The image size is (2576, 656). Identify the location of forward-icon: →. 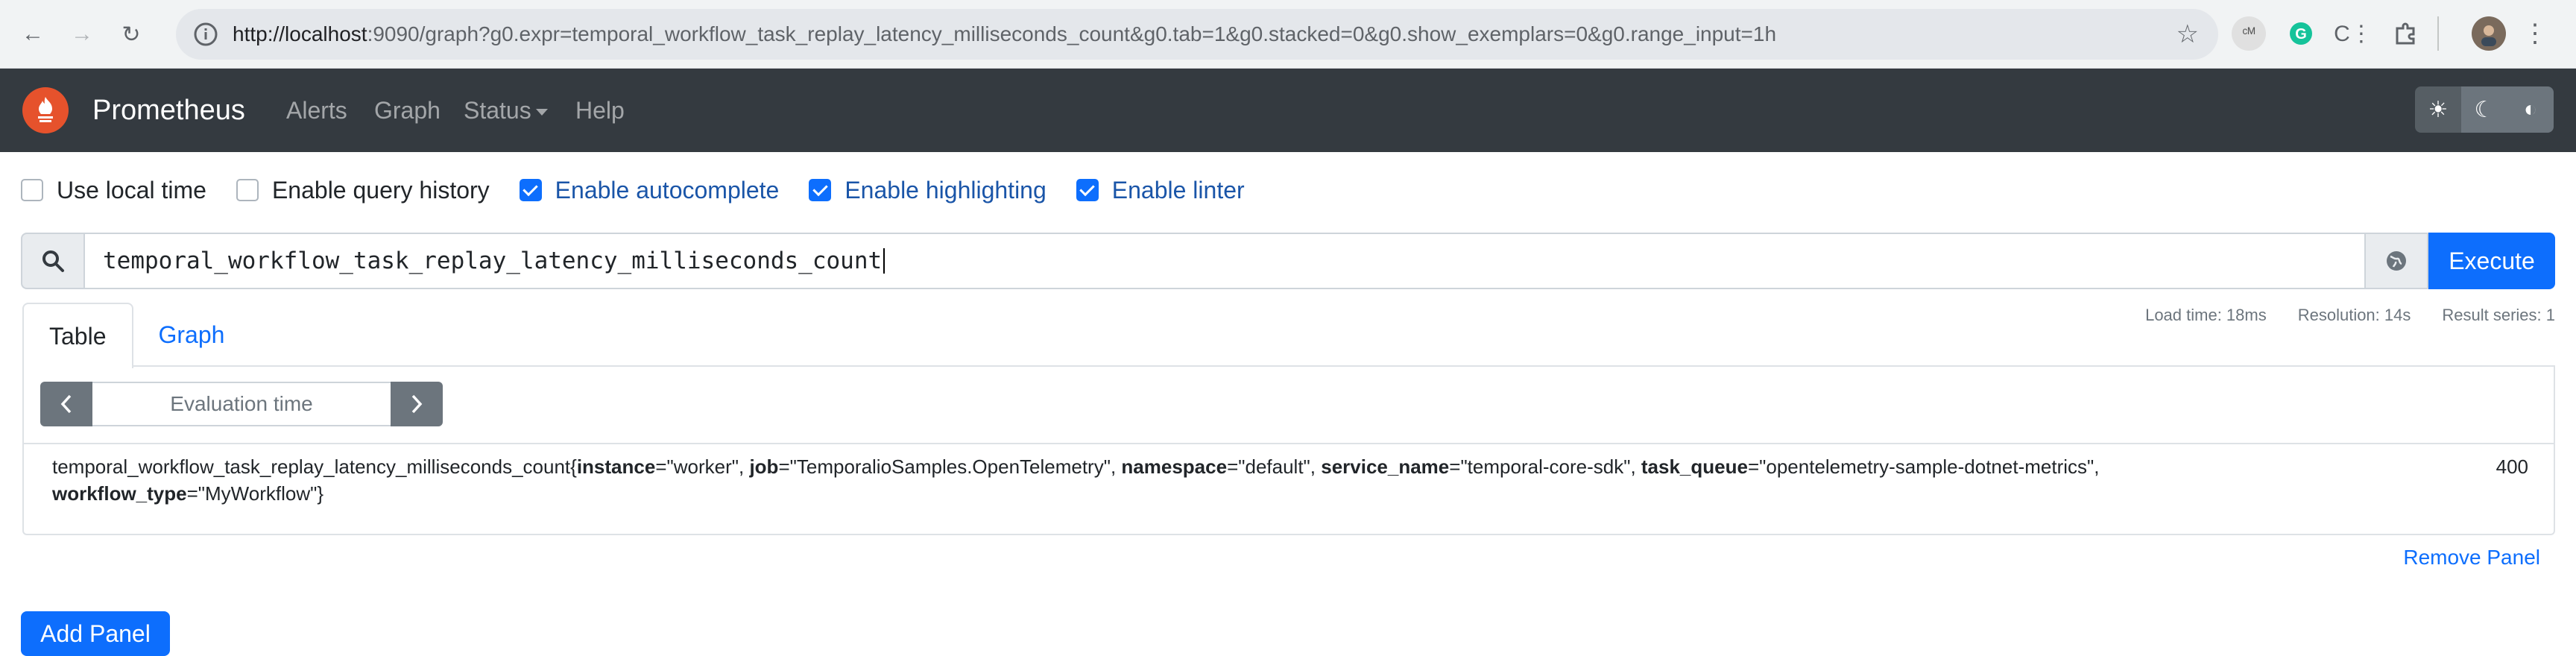
(82, 34).